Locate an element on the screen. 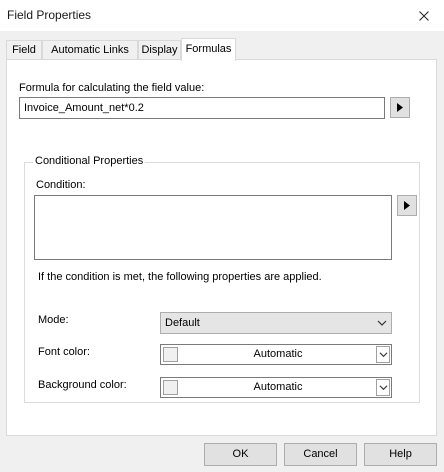 This screenshot has height=472, width=444. close-button is located at coordinates (424, 15).